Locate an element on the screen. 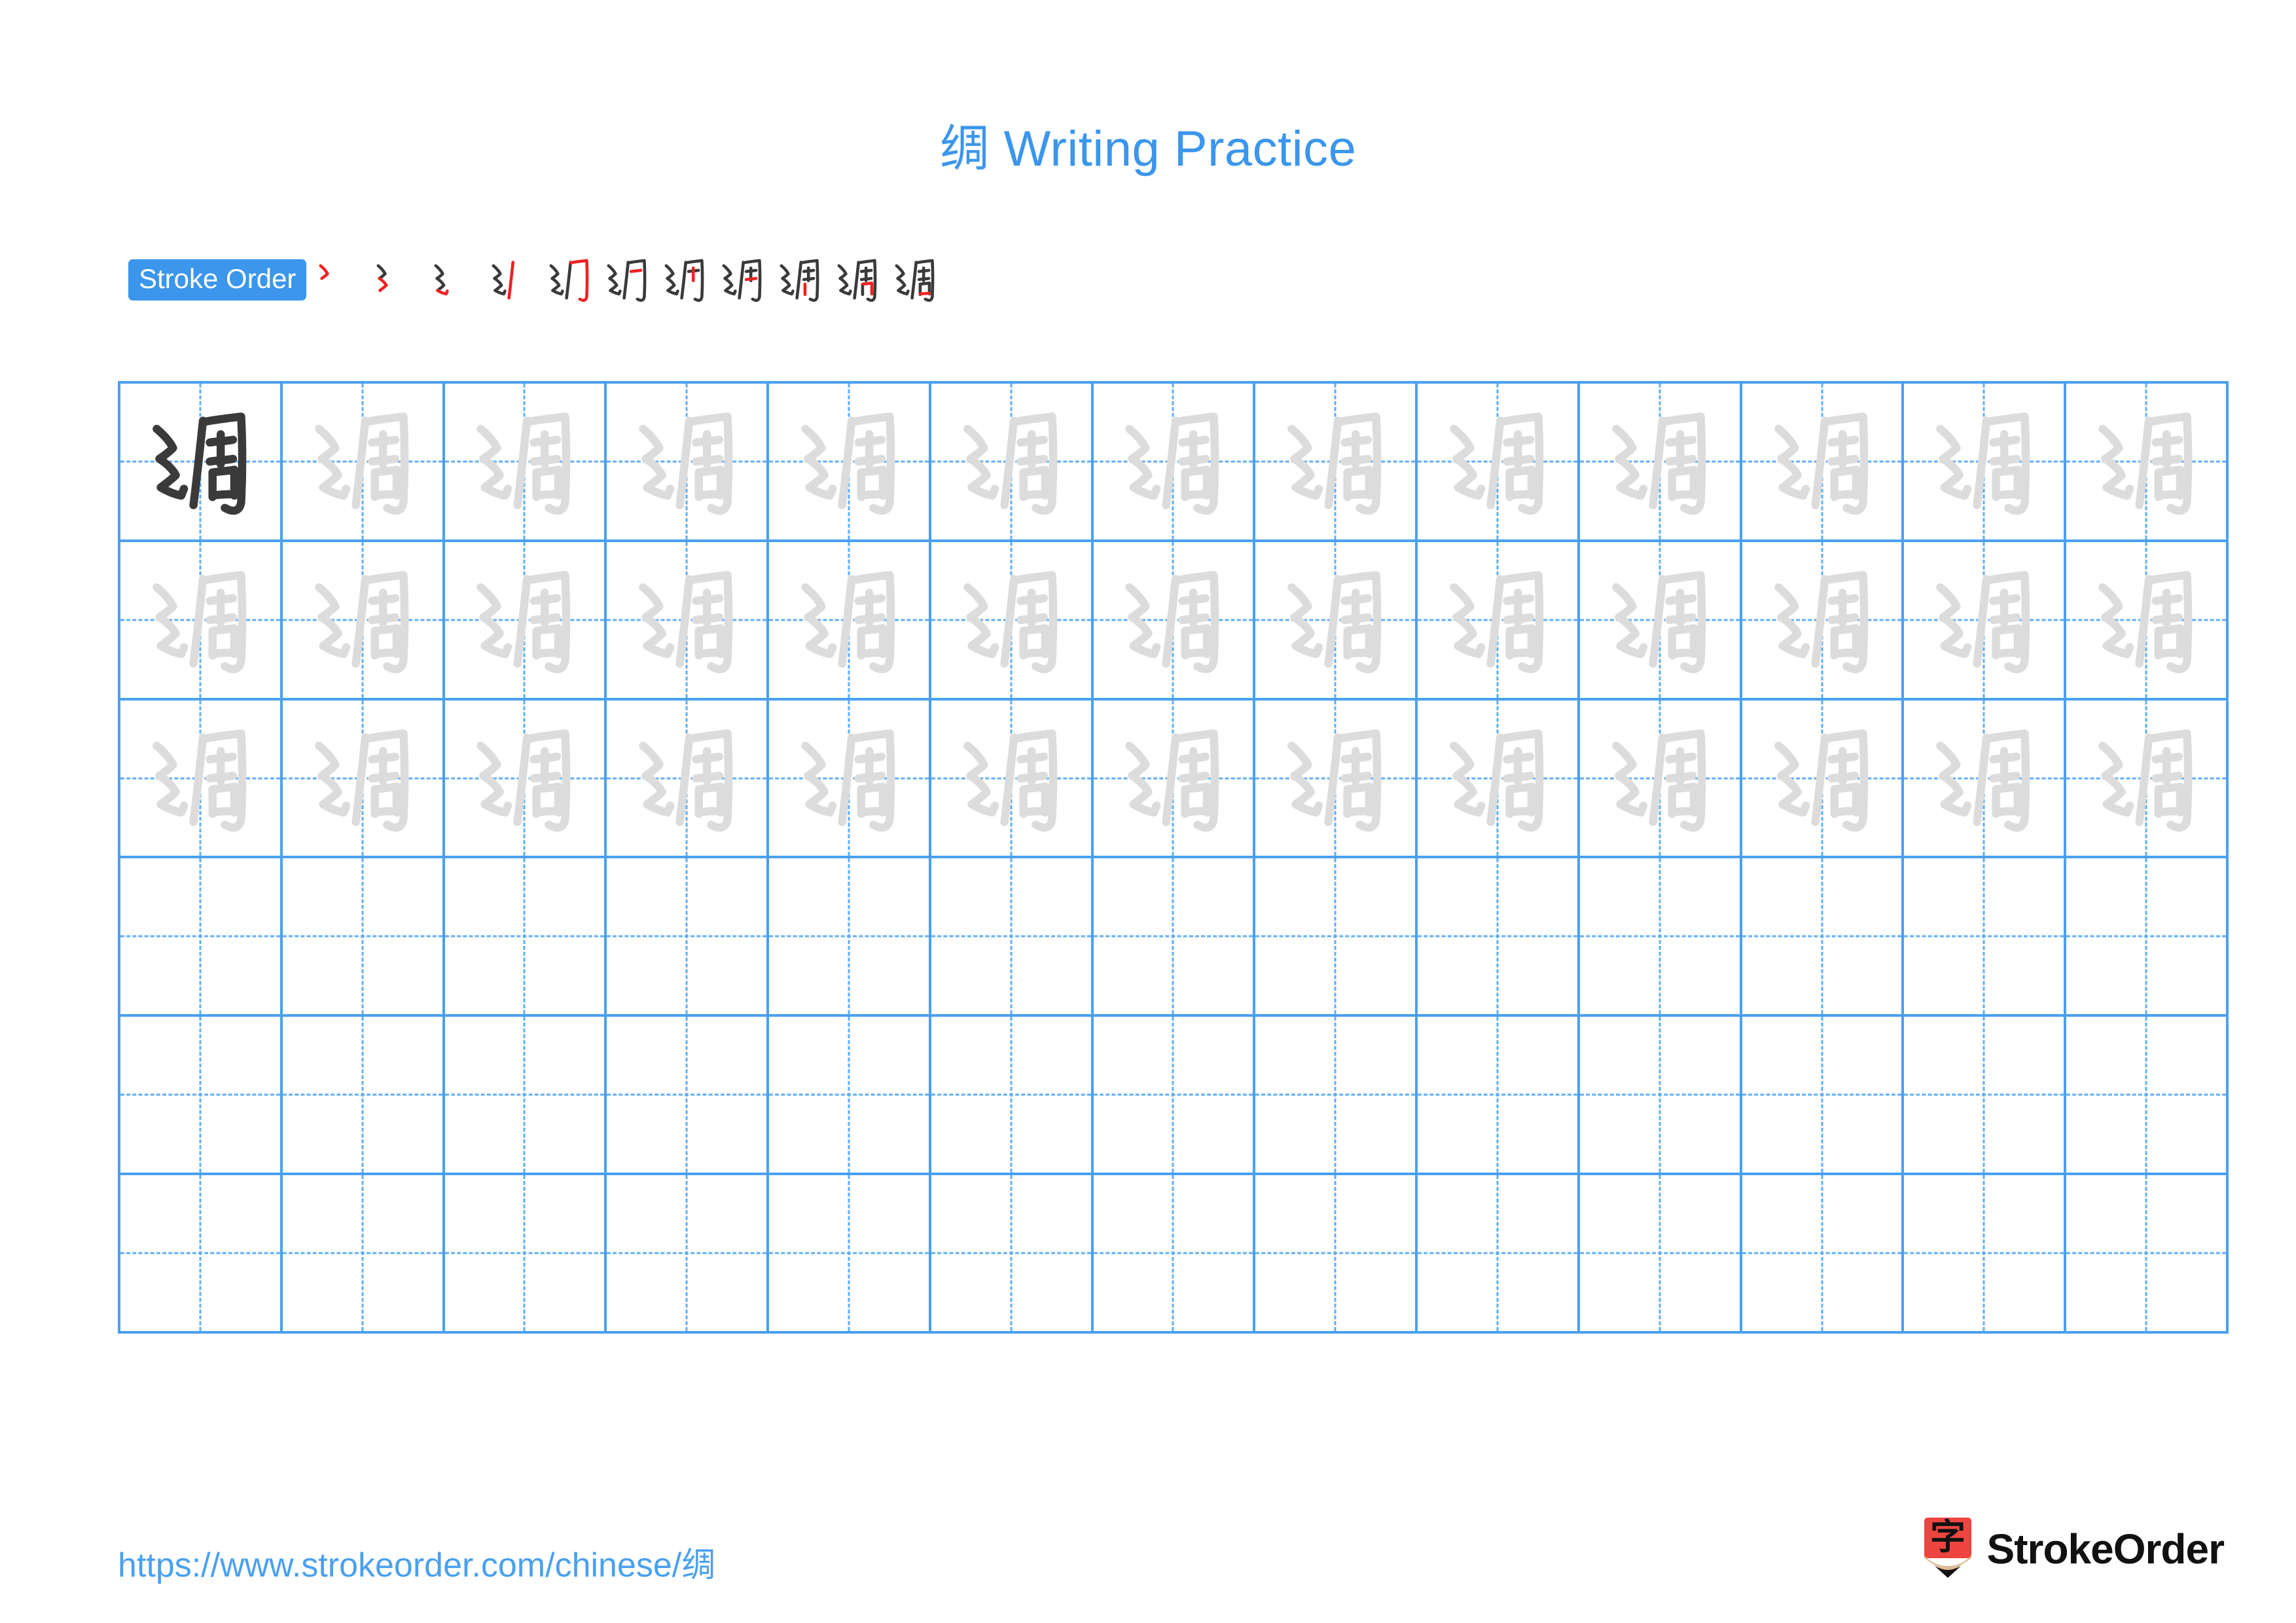  practice-grid-row is located at coordinates (1174, 1254).